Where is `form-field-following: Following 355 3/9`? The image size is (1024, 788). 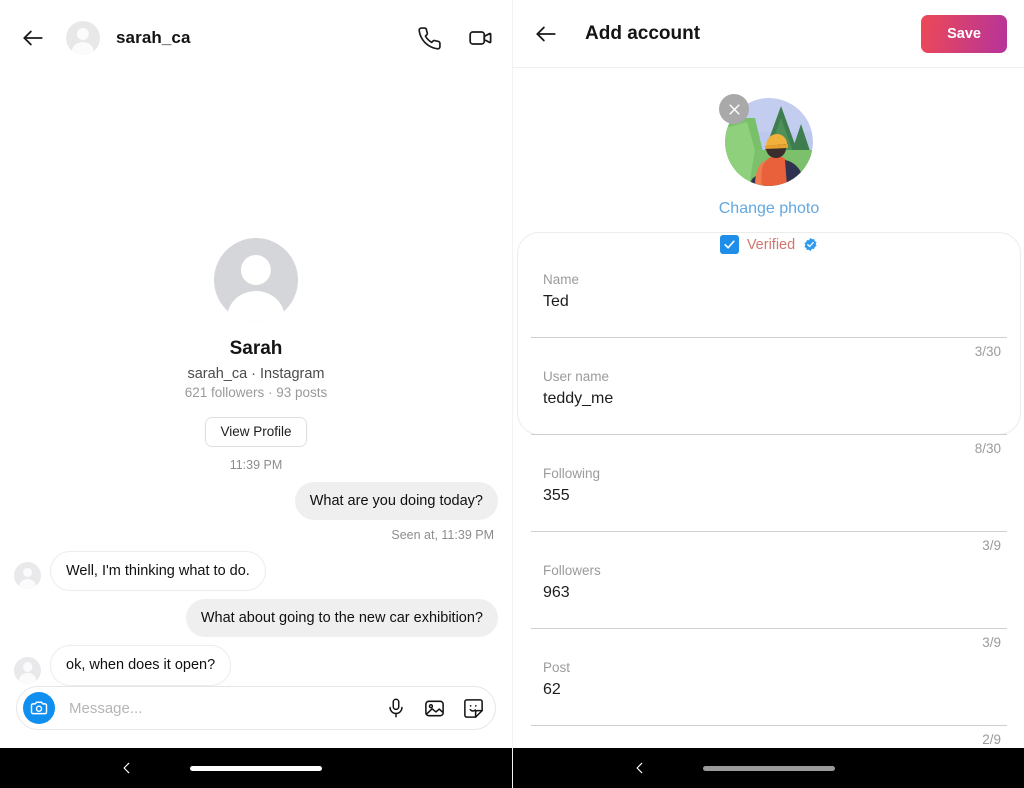 form-field-following: Following 355 3/9 is located at coordinates (768, 504).